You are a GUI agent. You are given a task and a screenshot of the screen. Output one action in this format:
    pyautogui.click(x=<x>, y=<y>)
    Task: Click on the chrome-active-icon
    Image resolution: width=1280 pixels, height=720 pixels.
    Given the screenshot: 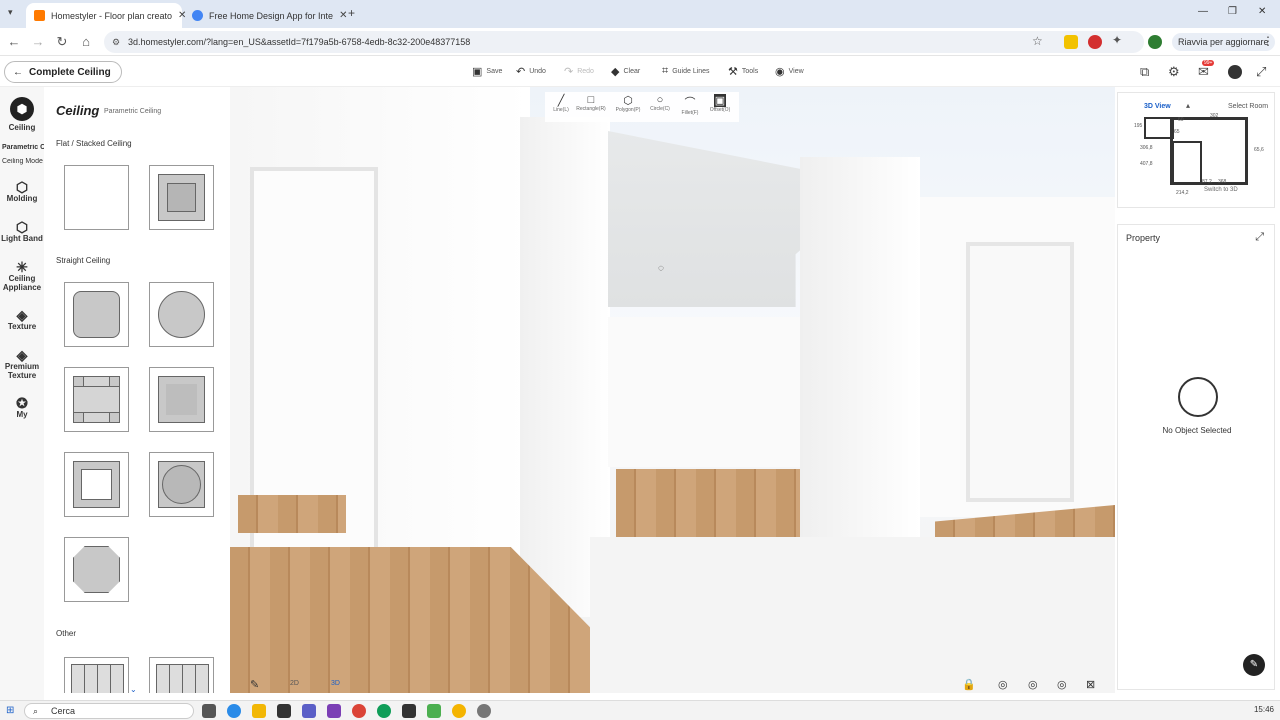 What is the action you would take?
    pyautogui.click(x=384, y=711)
    